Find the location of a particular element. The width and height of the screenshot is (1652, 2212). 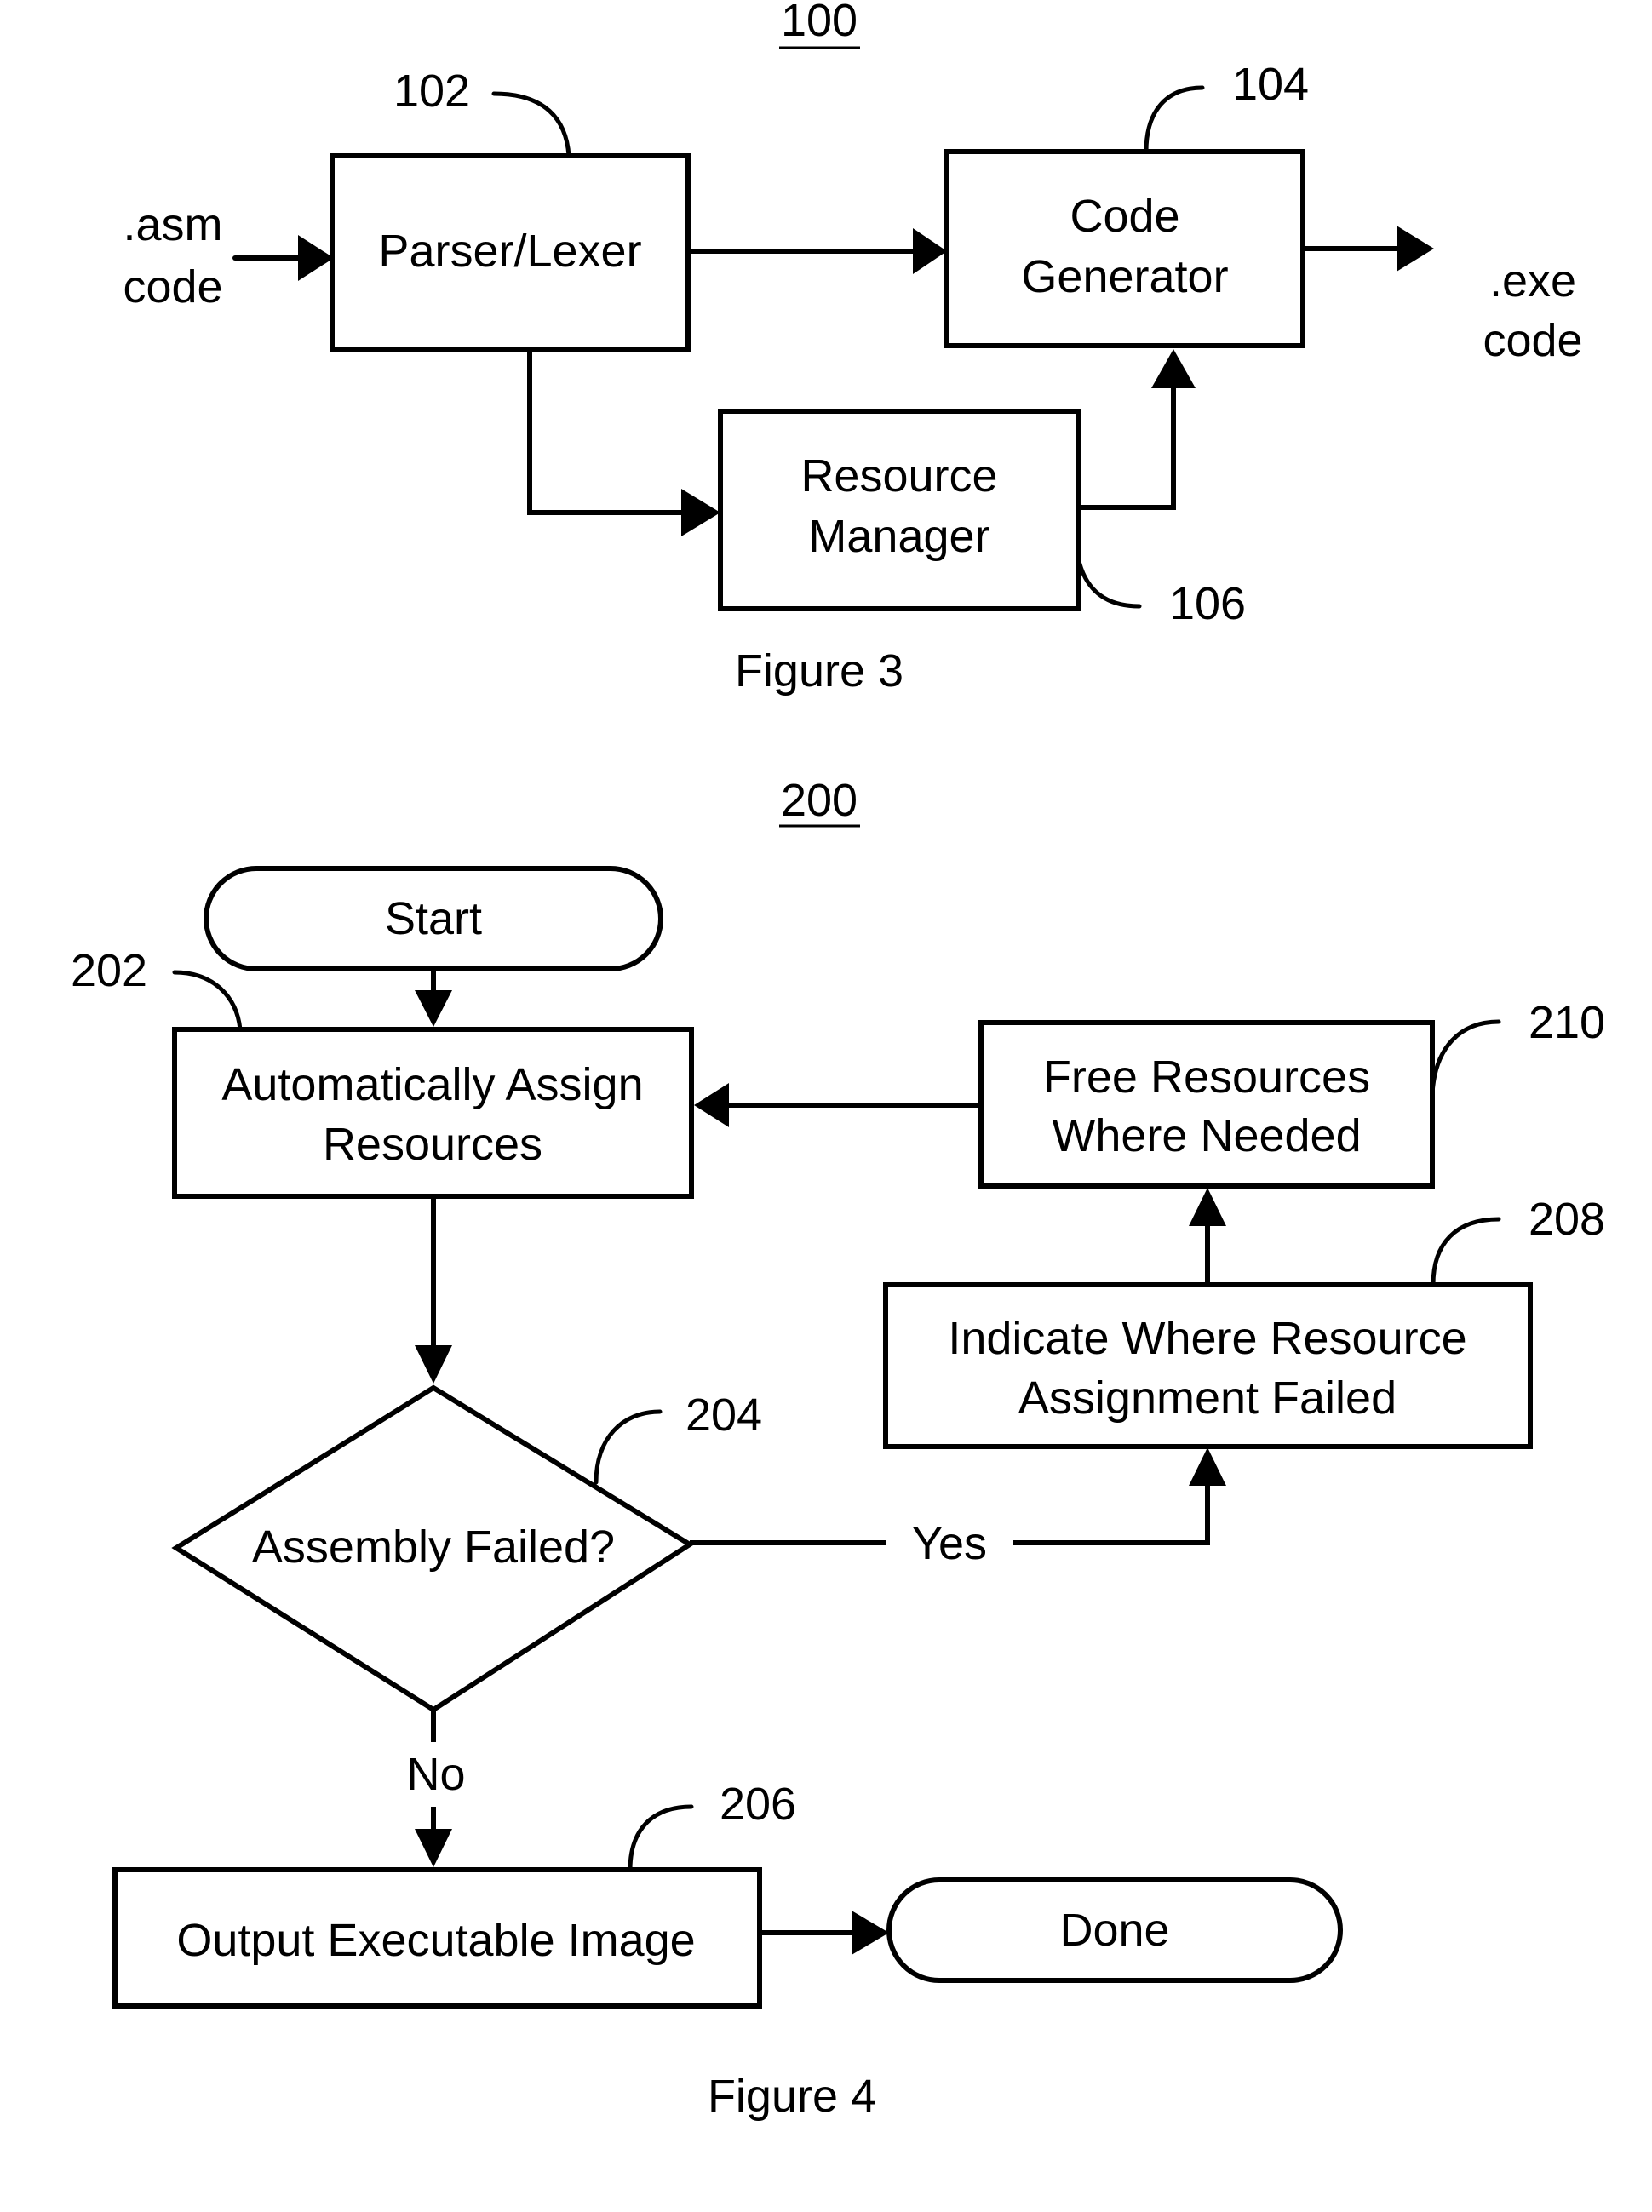

no-label: No is located at coordinates (435, 1775).